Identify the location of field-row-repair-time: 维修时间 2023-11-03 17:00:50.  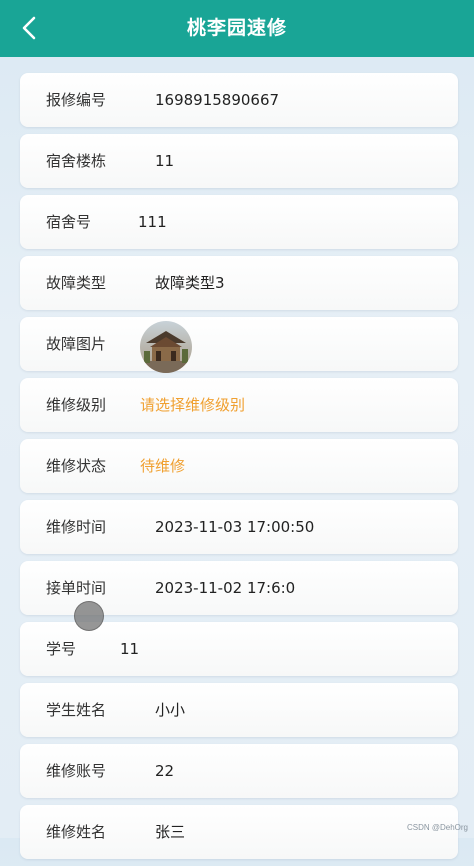
(239, 527).